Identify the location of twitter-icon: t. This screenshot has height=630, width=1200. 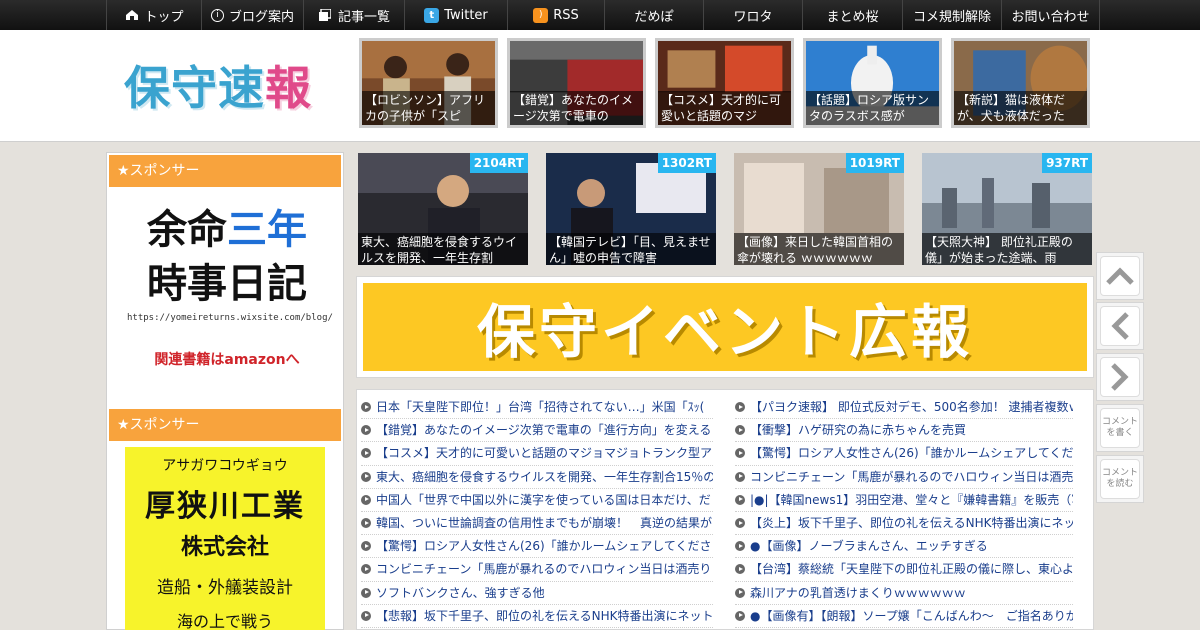
(432, 15).